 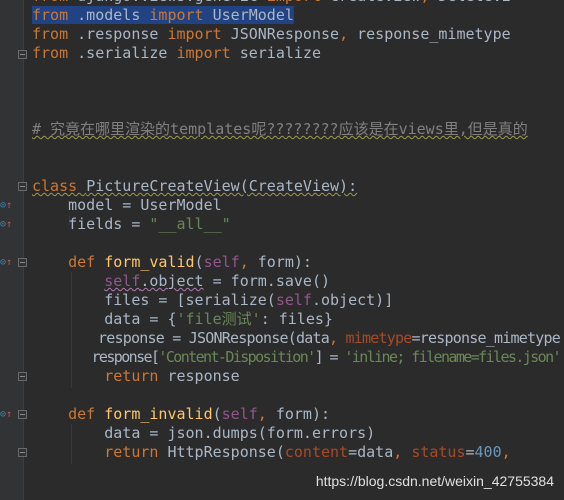 What do you see at coordinates (91, 224) in the screenshot?
I see `code-token: fields =` at bounding box center [91, 224].